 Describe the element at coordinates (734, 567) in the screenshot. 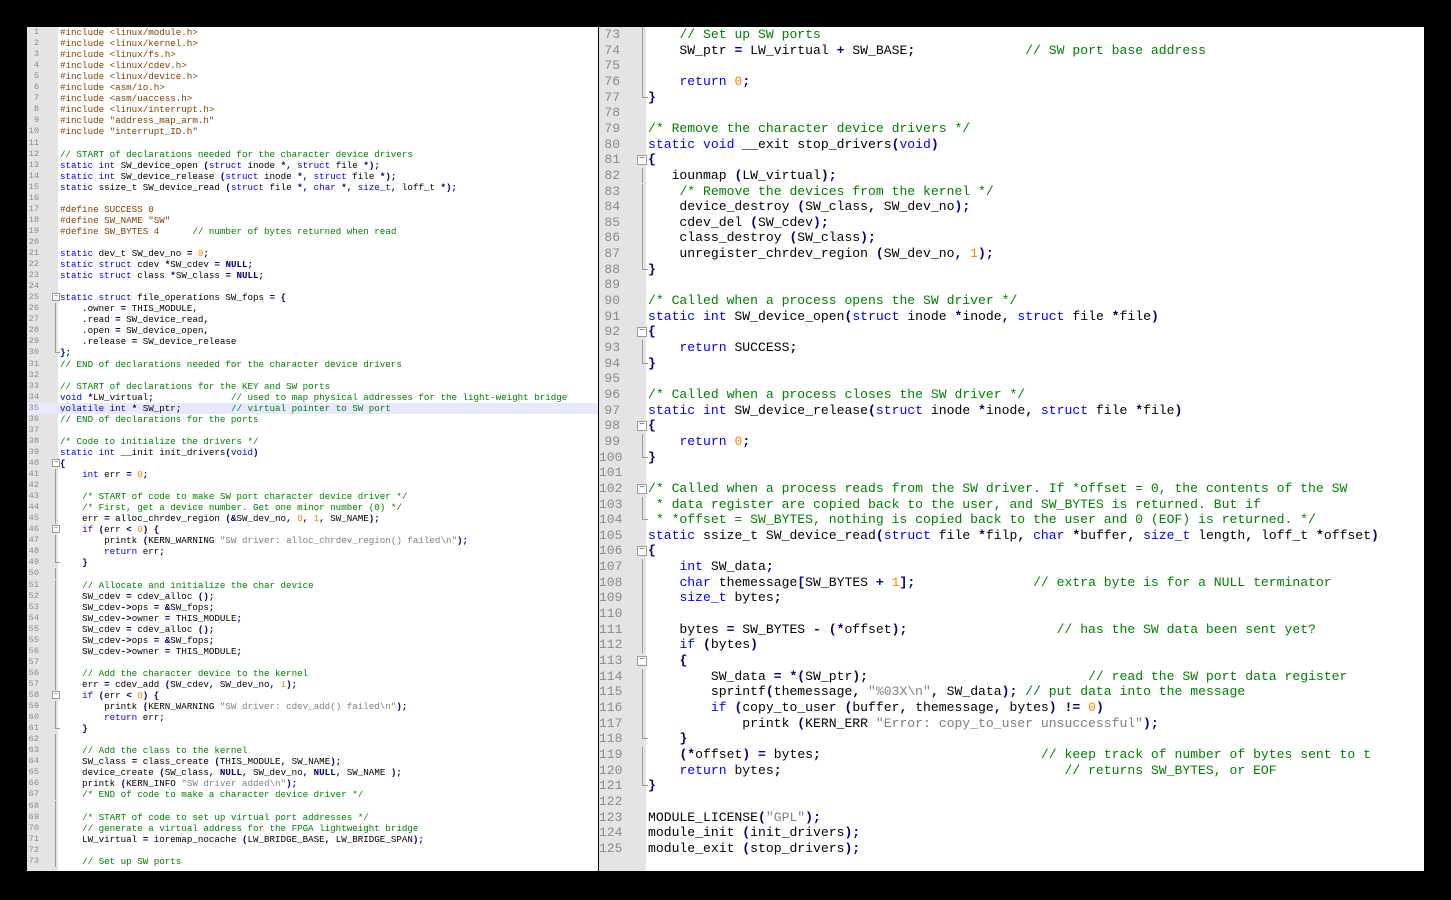

I see `code-token: SW_data` at that location.